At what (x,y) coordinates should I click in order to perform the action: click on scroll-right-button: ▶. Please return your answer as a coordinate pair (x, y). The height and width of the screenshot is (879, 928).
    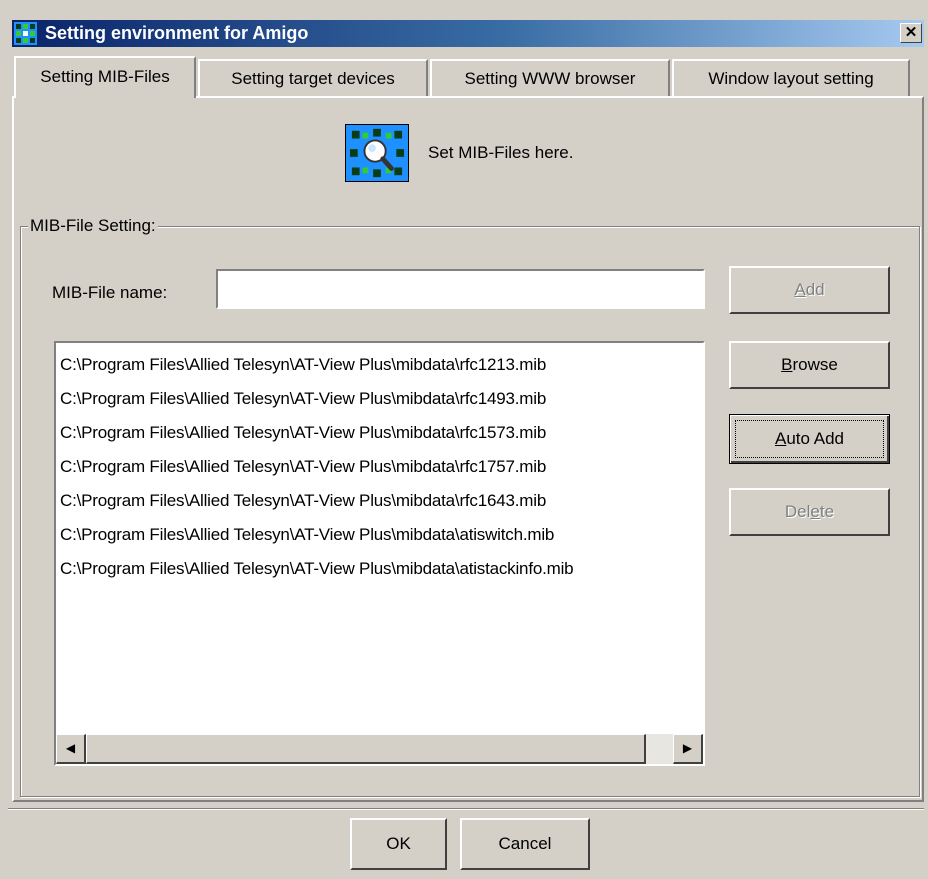
    Looking at the image, I should click on (688, 749).